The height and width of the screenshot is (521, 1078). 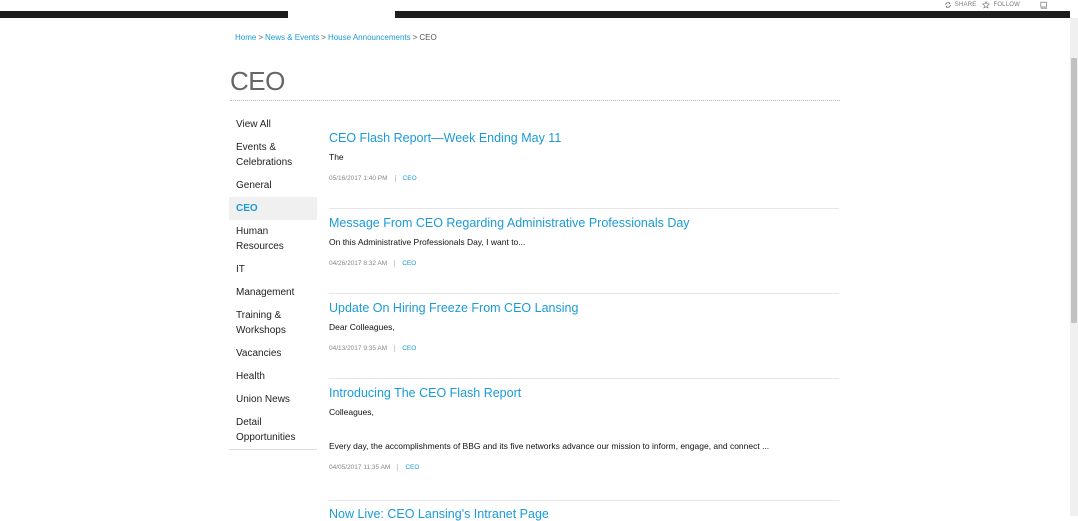 I want to click on nav-item-view-all: View All, so click(x=273, y=124).